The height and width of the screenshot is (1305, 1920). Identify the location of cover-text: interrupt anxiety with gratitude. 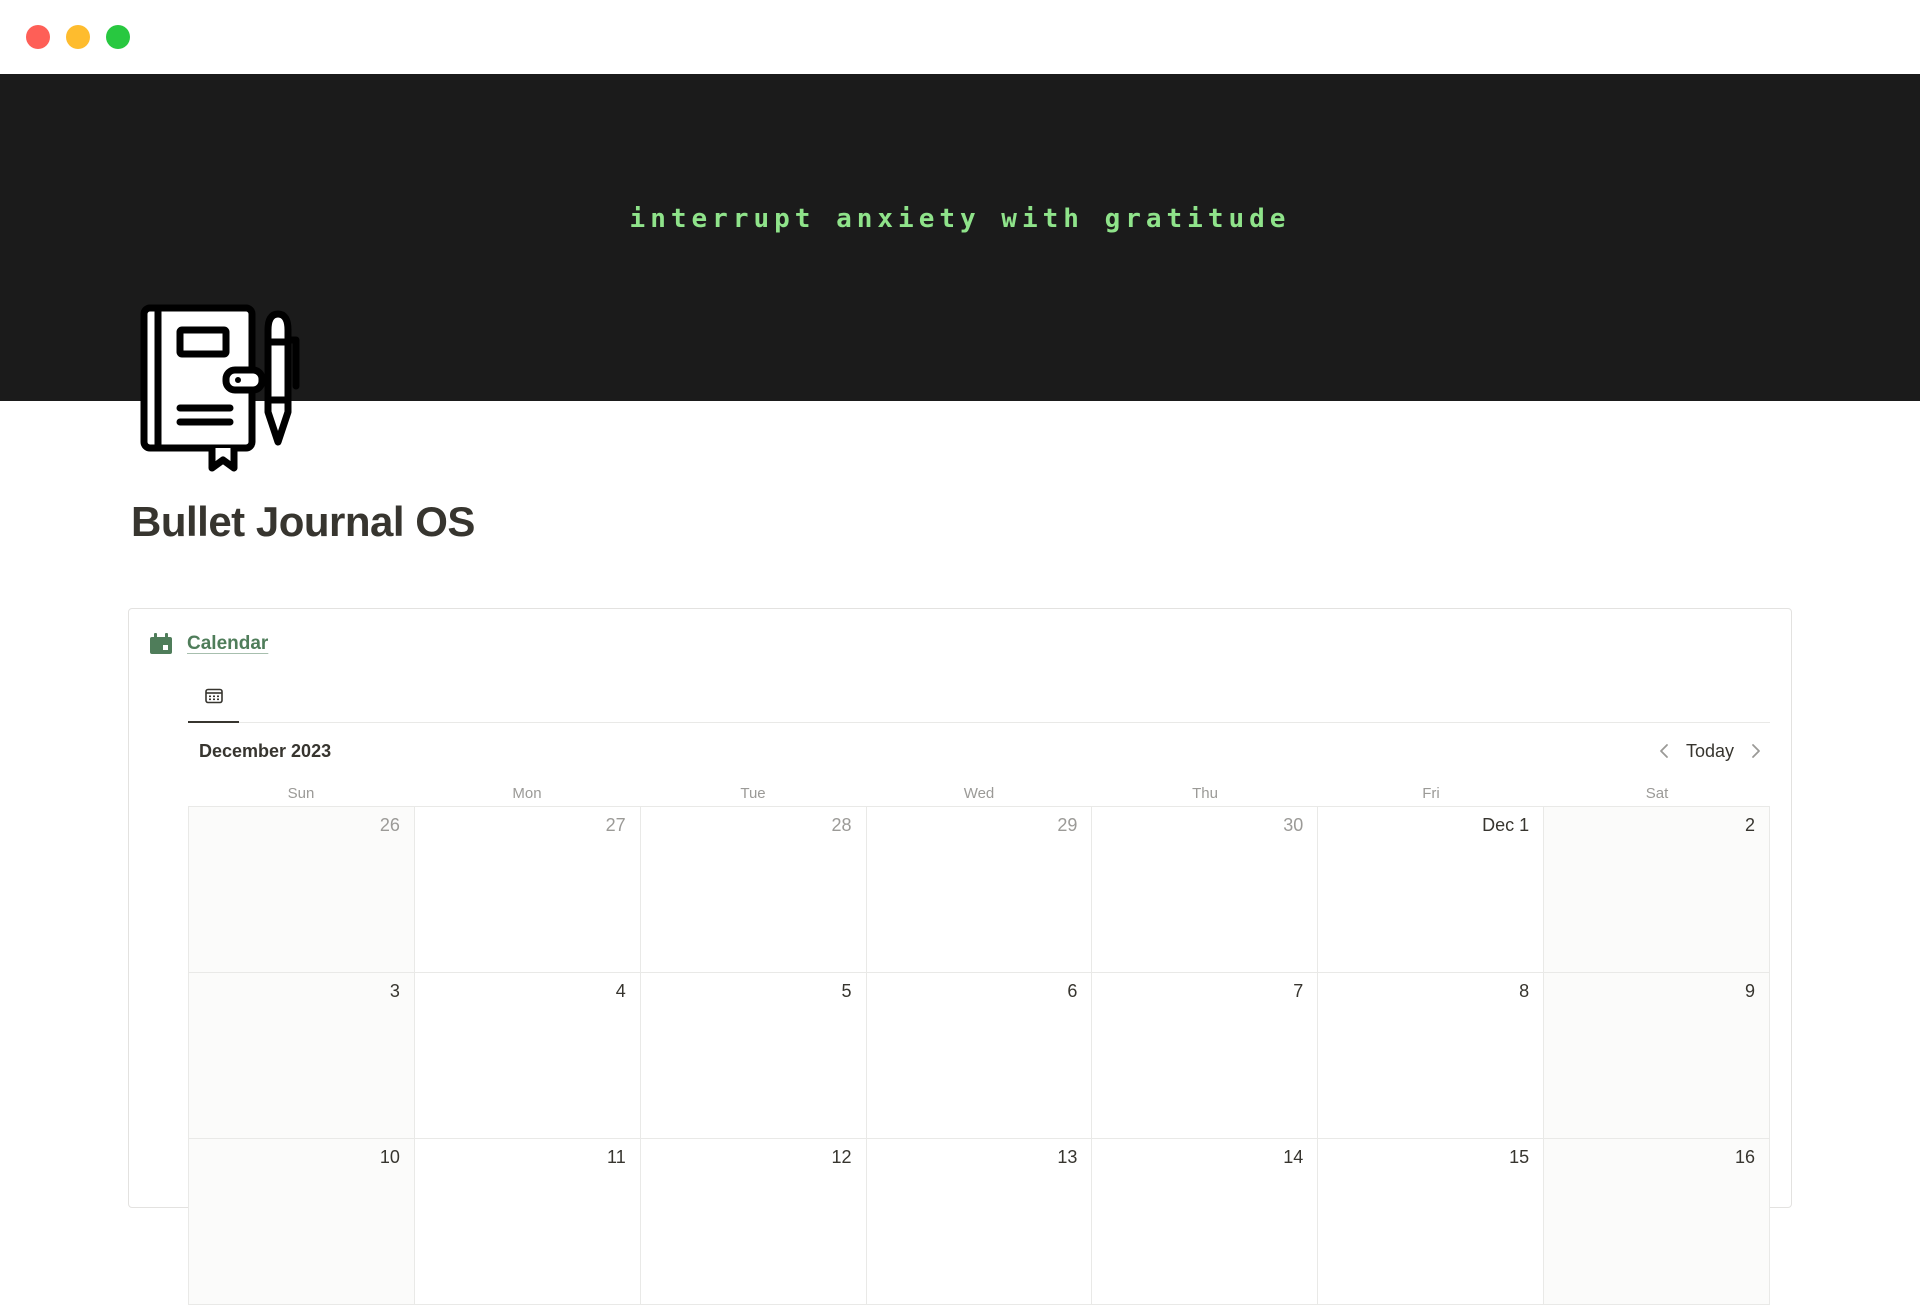
(960, 219).